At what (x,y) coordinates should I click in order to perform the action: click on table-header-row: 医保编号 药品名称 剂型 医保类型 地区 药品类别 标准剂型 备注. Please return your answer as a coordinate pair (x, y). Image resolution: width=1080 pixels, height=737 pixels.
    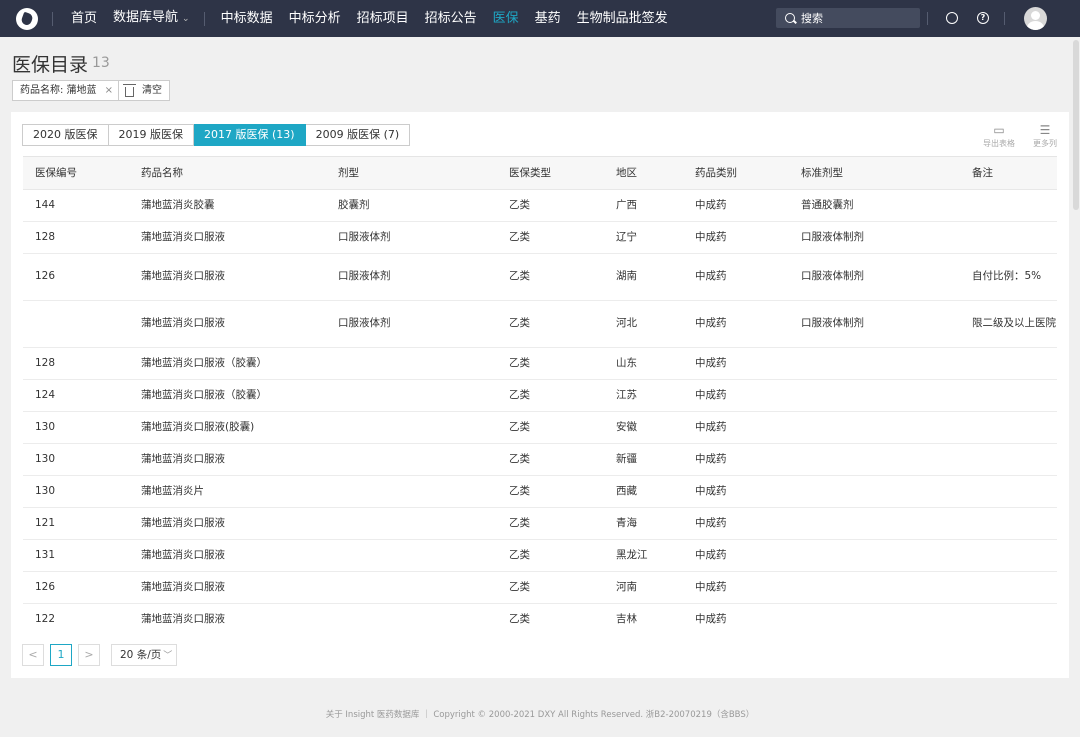
    Looking at the image, I should click on (540, 173).